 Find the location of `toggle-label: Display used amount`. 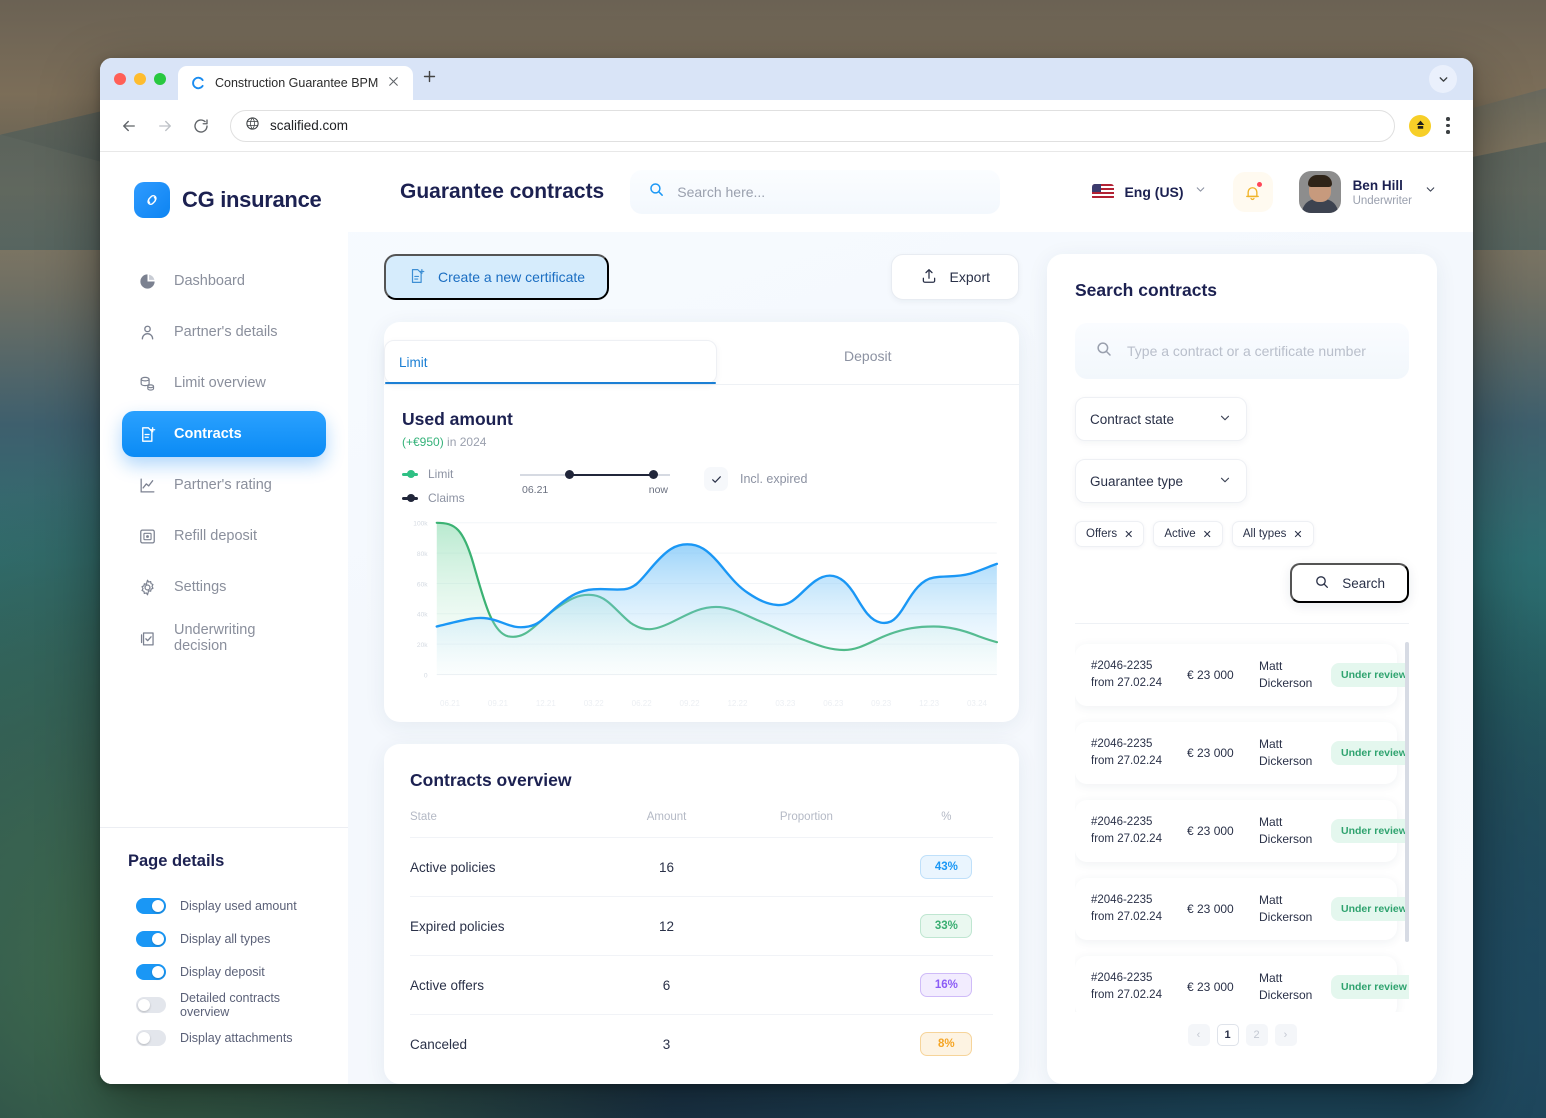

toggle-label: Display used amount is located at coordinates (238, 905).